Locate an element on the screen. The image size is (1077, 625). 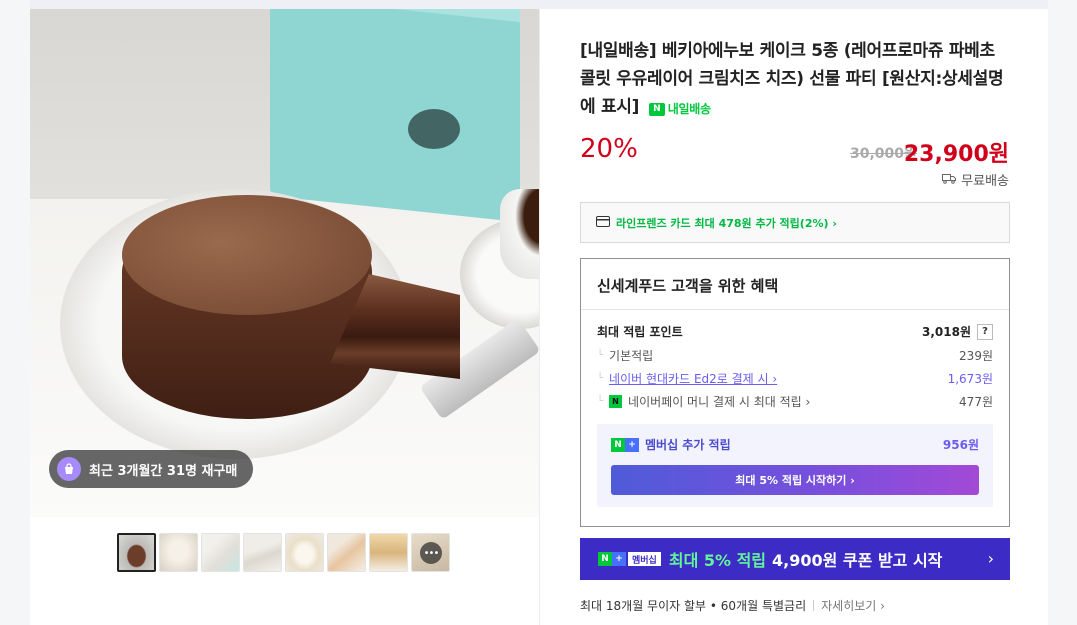
photo-box-logo is located at coordinates (434, 129).